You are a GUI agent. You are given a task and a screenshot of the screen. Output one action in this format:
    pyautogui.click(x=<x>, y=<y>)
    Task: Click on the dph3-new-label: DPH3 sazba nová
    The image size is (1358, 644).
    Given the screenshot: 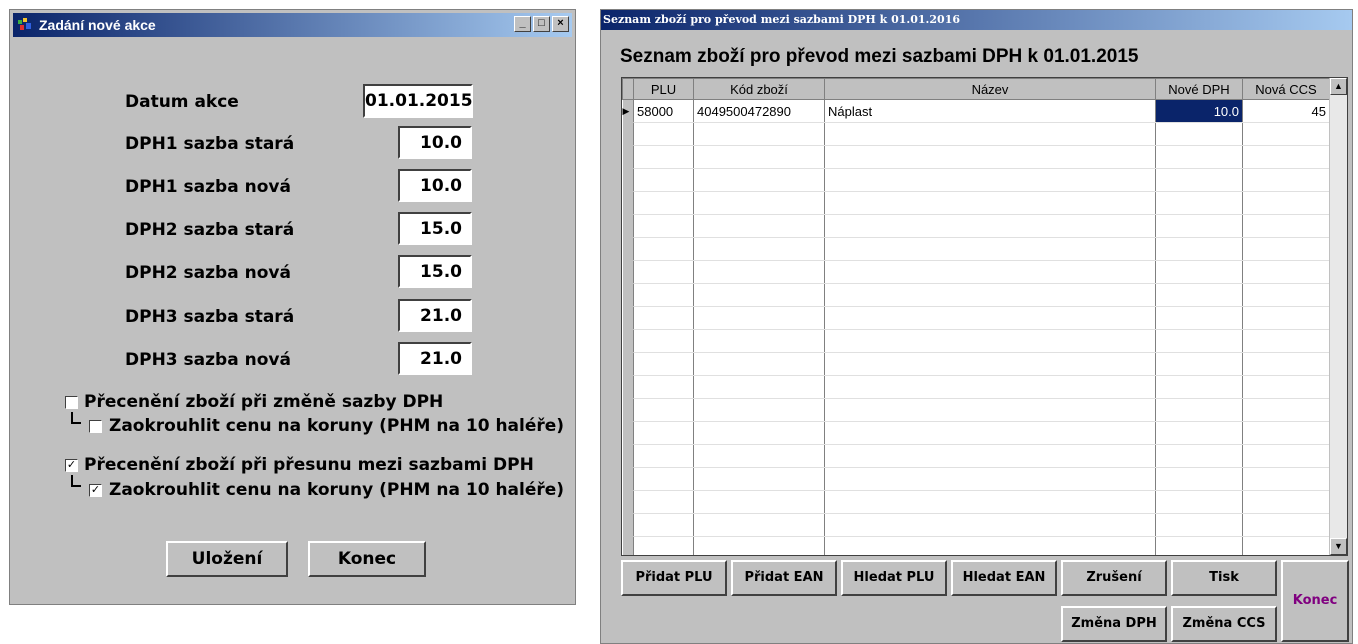 What is the action you would take?
    pyautogui.click(x=208, y=360)
    